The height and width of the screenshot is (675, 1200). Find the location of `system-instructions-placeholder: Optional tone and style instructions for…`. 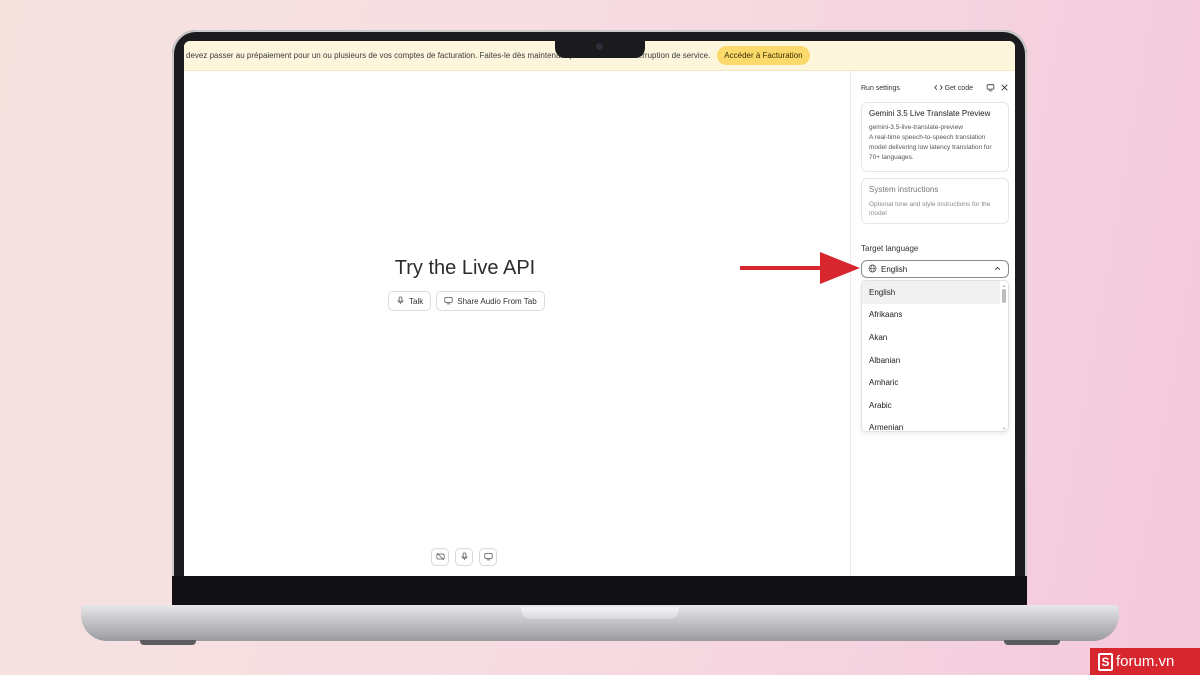

system-instructions-placeholder: Optional tone and style instructions for… is located at coordinates (930, 209).